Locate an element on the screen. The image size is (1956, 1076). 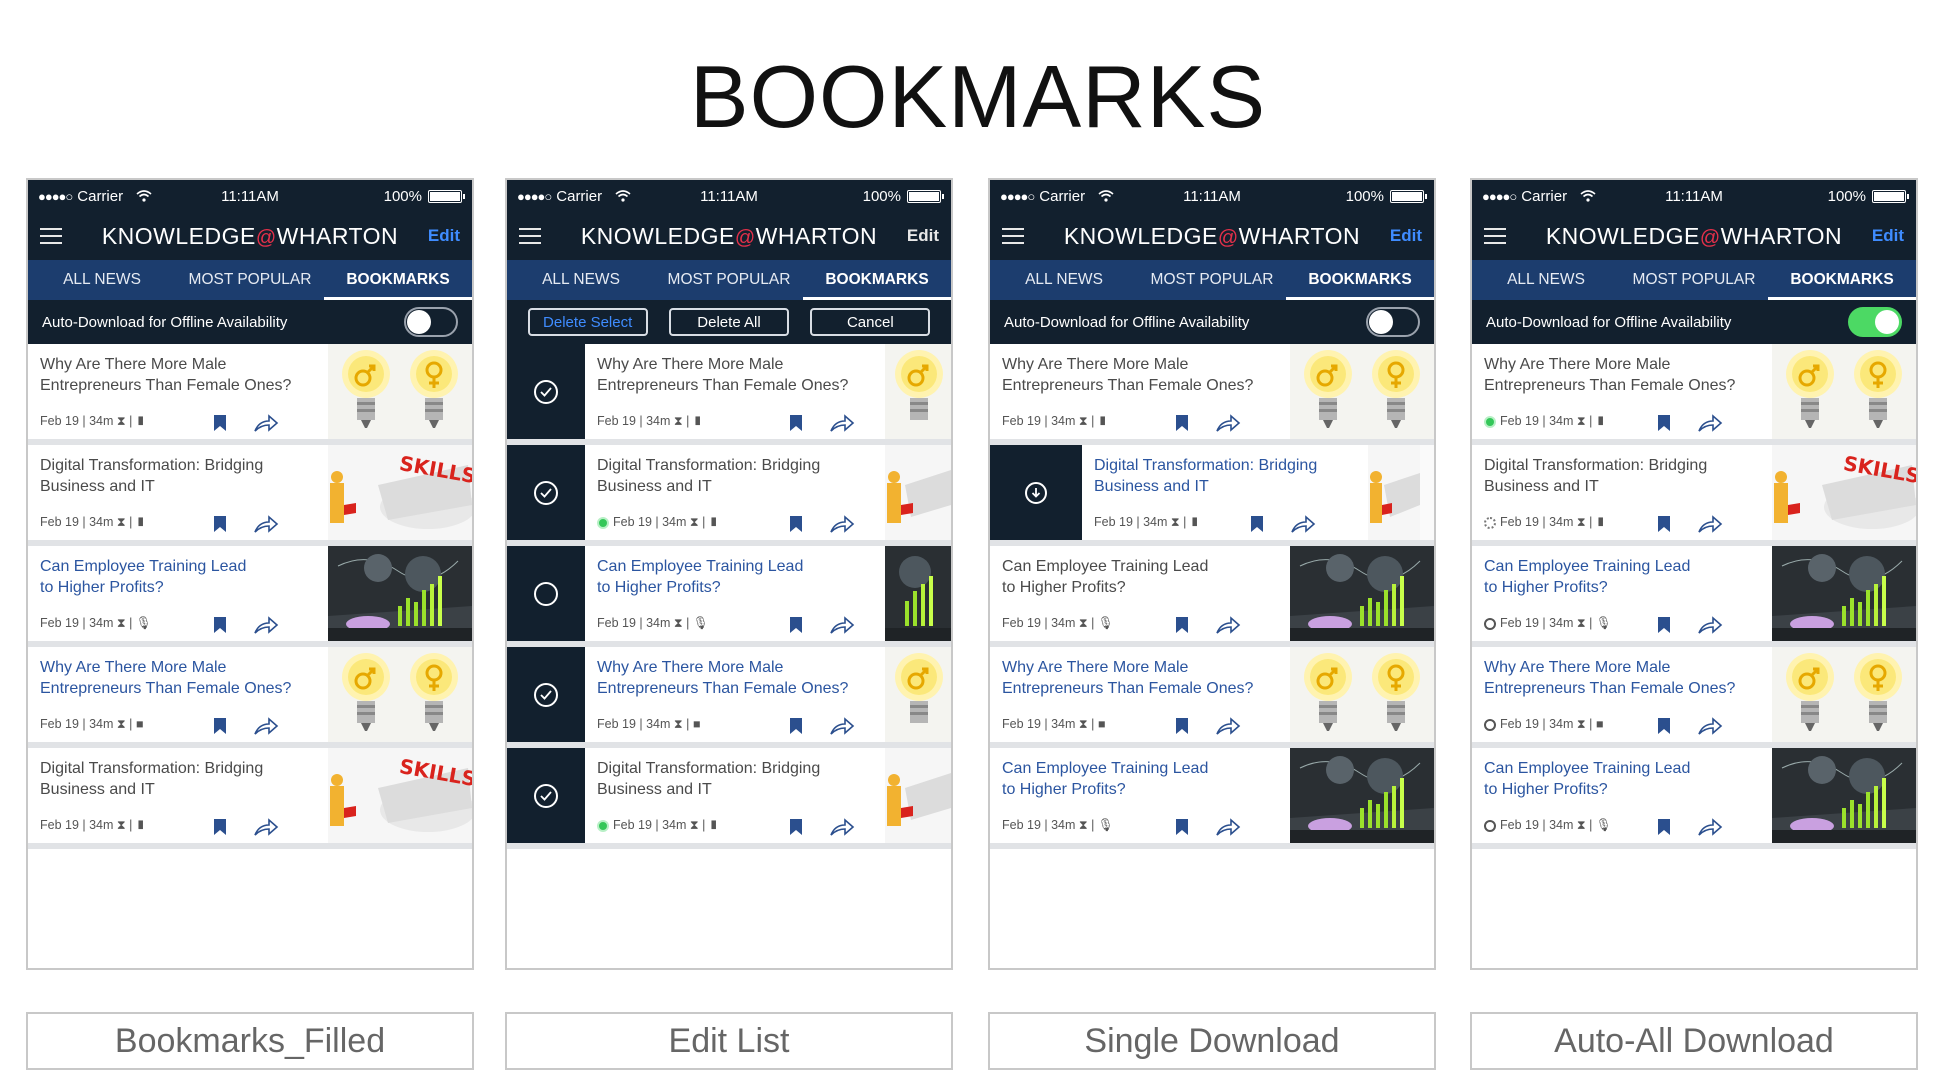
battery-icon is located at coordinates (446, 196).